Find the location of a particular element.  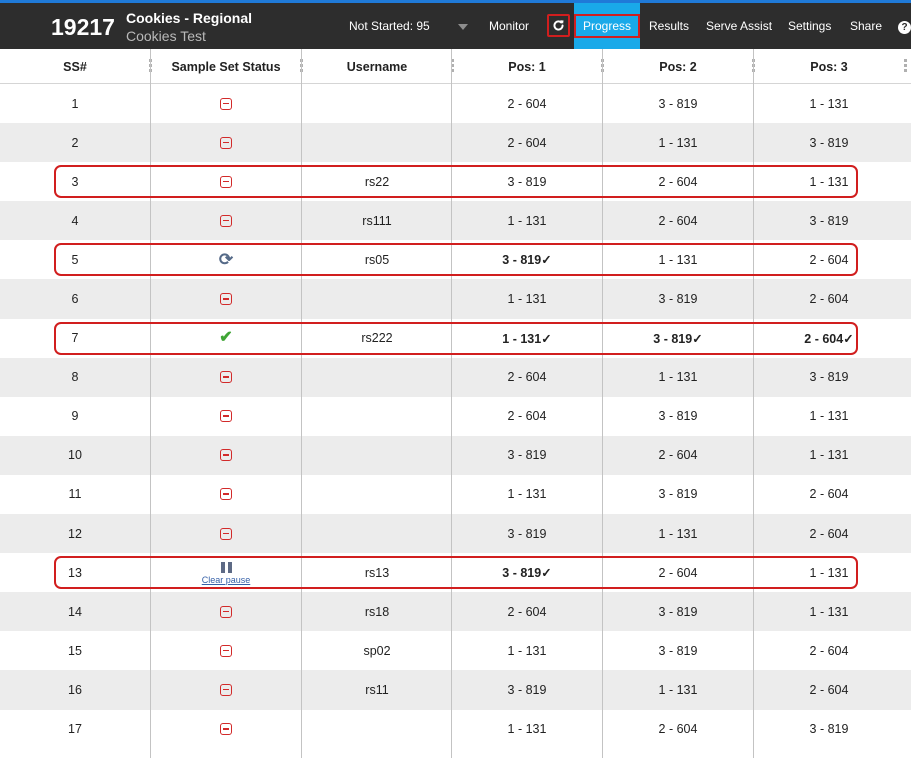

refresh-button is located at coordinates (558, 25).